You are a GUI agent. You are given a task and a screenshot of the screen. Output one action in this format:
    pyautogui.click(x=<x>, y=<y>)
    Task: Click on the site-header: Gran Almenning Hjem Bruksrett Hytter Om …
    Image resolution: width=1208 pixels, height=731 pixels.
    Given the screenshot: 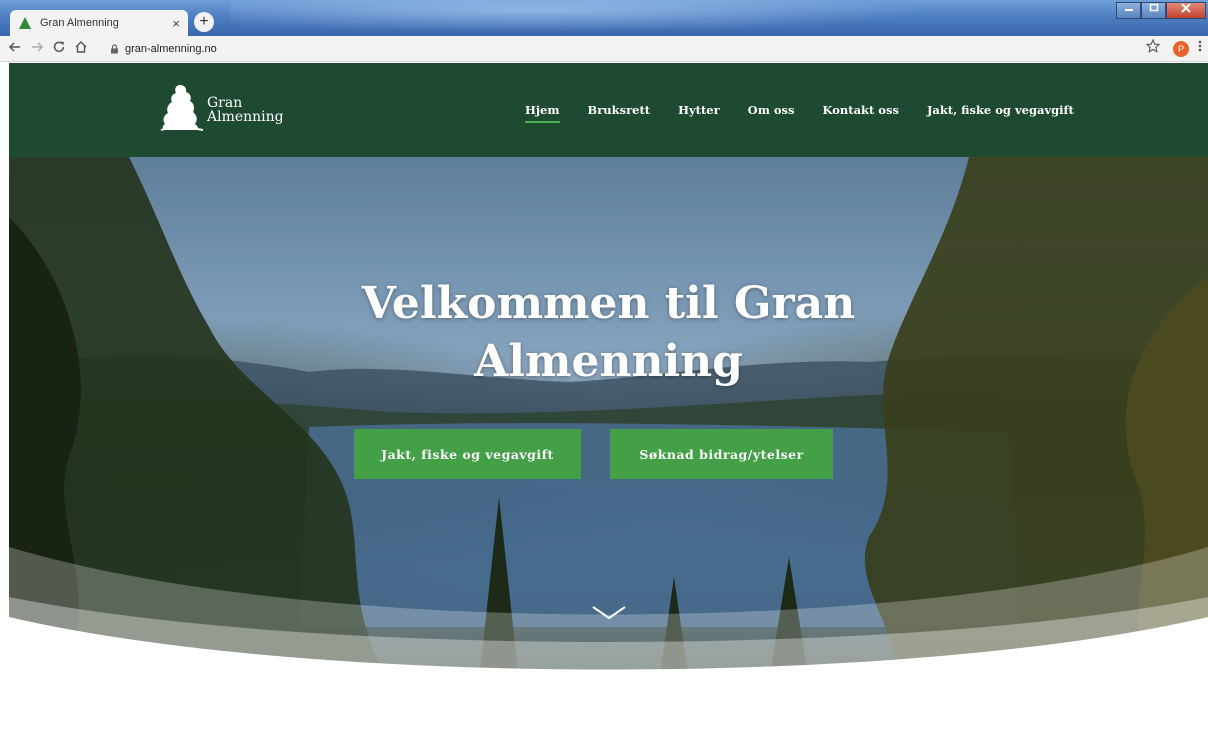 What is the action you would take?
    pyautogui.click(x=608, y=110)
    